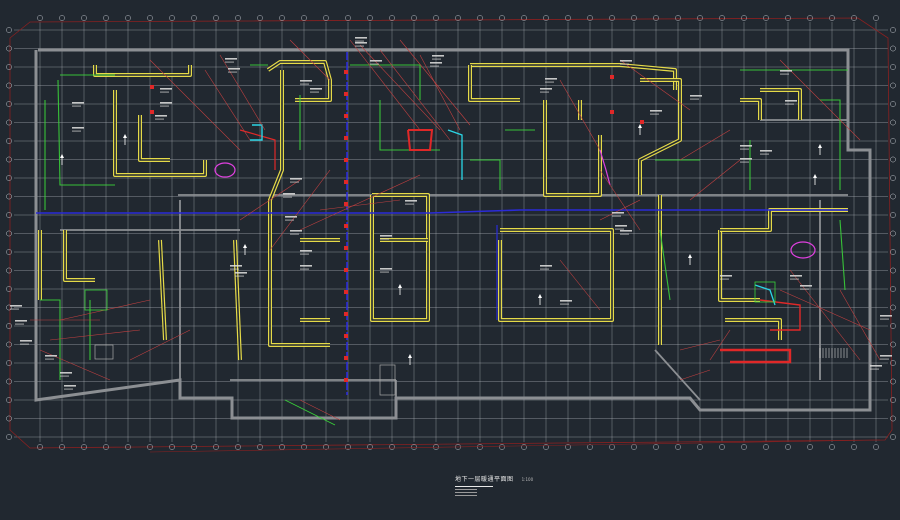 This screenshot has height=520, width=900. I want to click on drawing-title-block: 地下一层暖通平面图 1:100, so click(494, 481).